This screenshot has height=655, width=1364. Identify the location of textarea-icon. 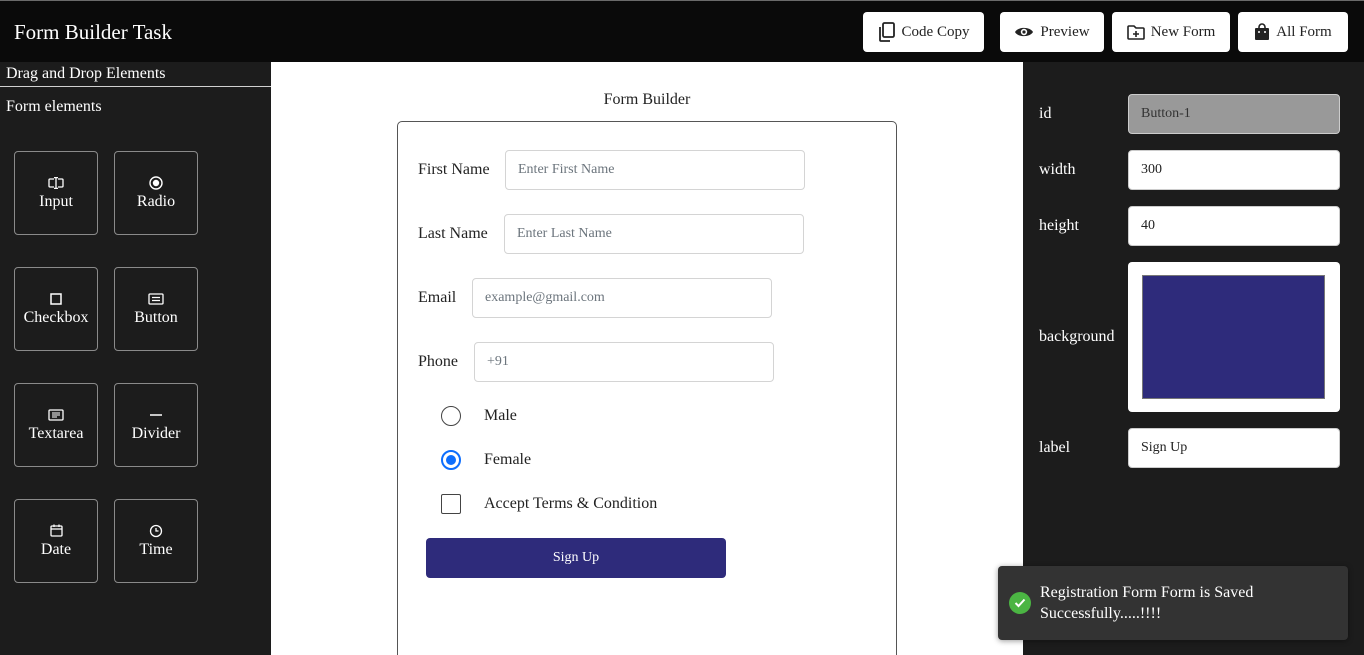
(56, 415).